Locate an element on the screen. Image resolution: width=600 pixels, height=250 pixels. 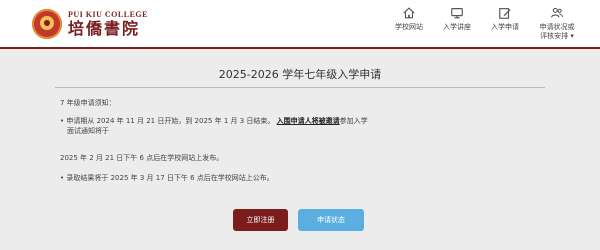
results-bullet: • 录取结果将于 2025 年 3 月 17 日下午 6 点后在学校网站上公布。 is located at coordinates (167, 178).